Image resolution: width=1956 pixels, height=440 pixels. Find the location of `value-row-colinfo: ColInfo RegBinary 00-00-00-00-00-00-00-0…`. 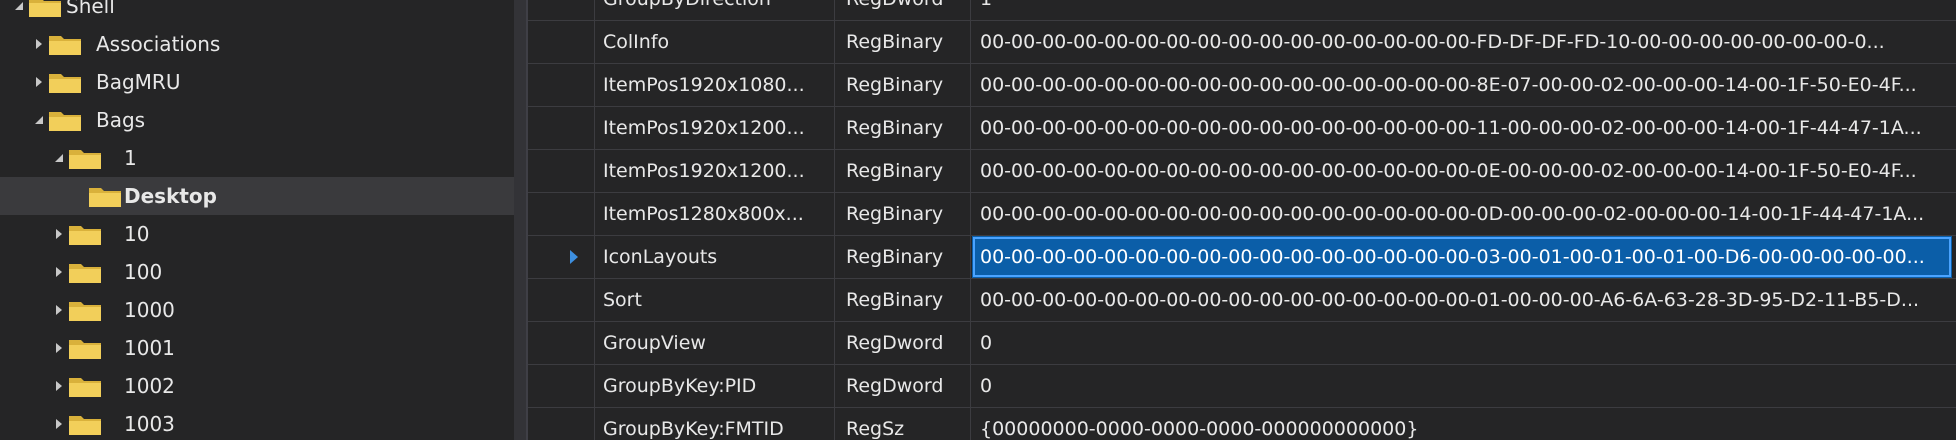

value-row-colinfo: ColInfo RegBinary 00-00-00-00-00-00-00-0… is located at coordinates (1242, 42).